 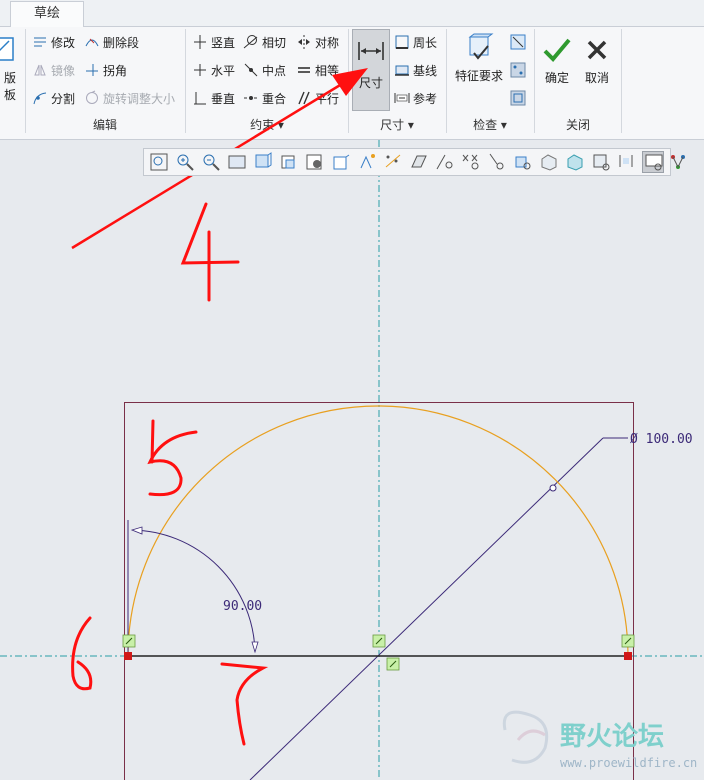 I want to click on watermark-title: 野火论坛, so click(x=612, y=737).